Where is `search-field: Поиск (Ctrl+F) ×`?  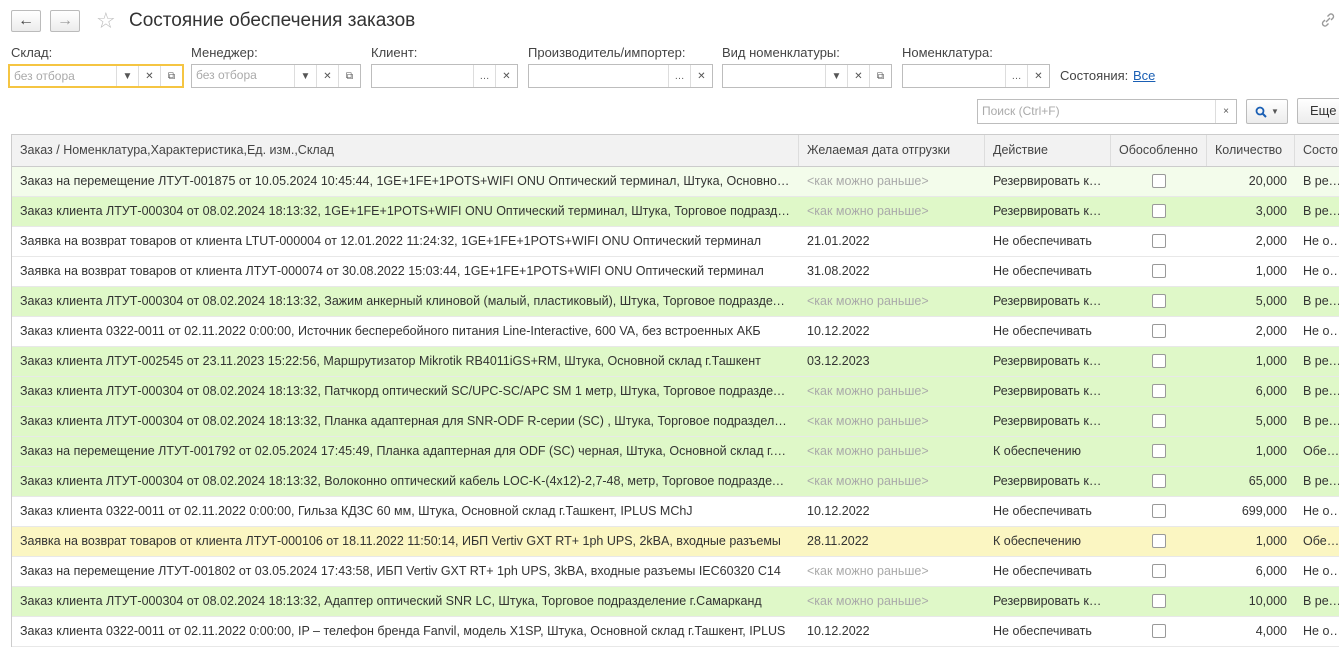 search-field: Поиск (Ctrl+F) × is located at coordinates (1107, 111).